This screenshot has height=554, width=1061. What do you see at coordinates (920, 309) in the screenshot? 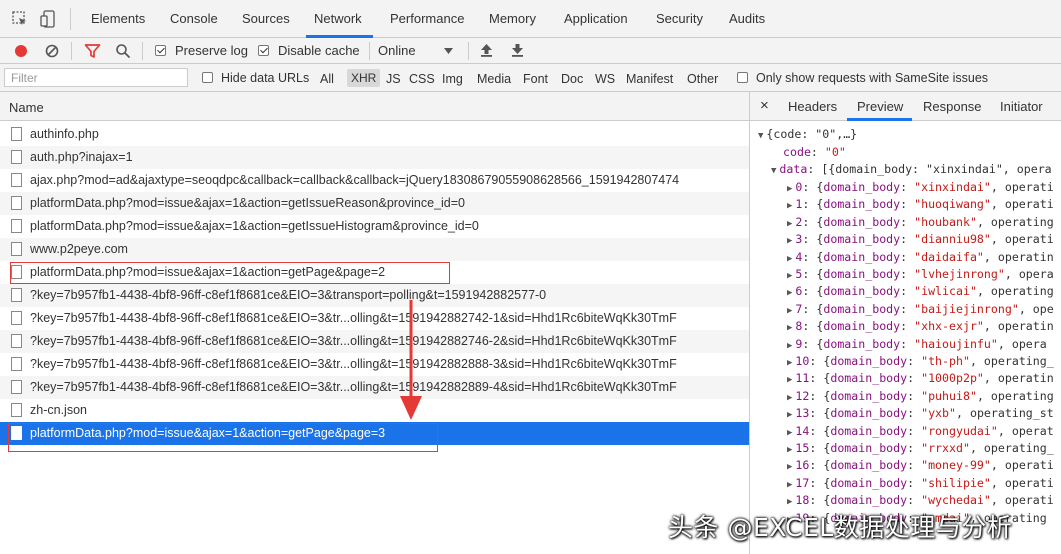
I see `json-array-item: ▶ 7: {domain_body: "baijiejinrong", ope` at bounding box center [920, 309].